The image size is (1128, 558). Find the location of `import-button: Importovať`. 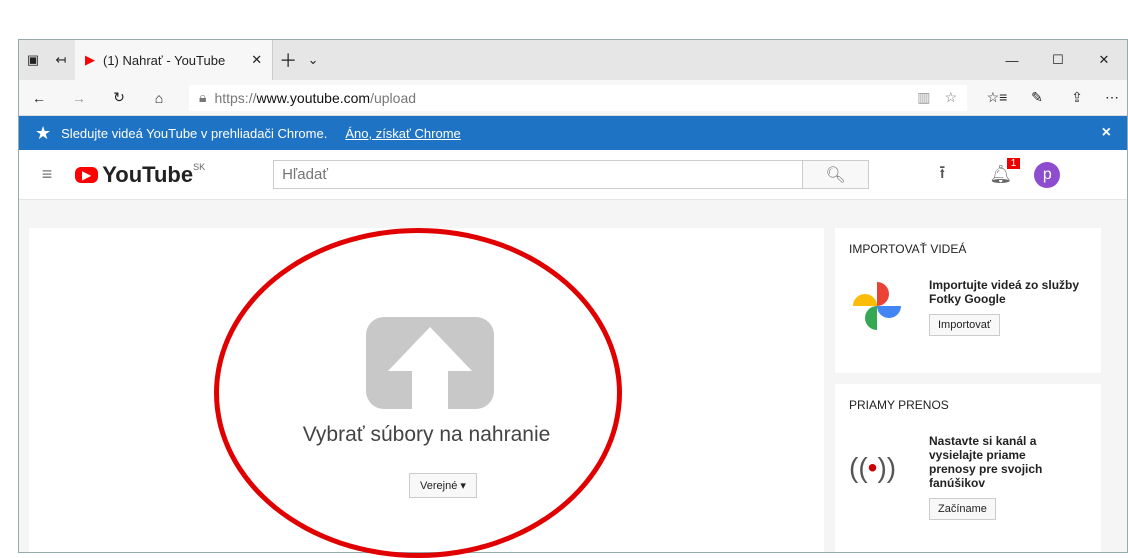

import-button: Importovať is located at coordinates (965, 325).